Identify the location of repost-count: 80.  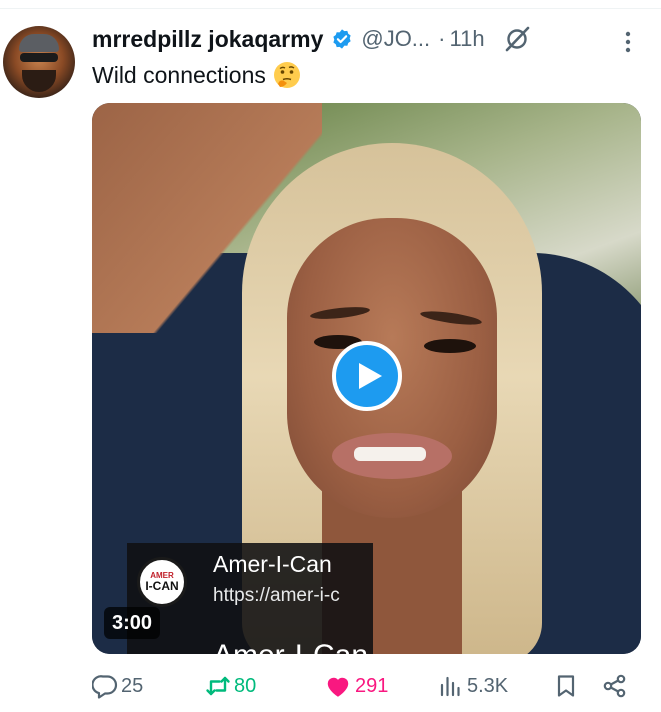
(245, 685).